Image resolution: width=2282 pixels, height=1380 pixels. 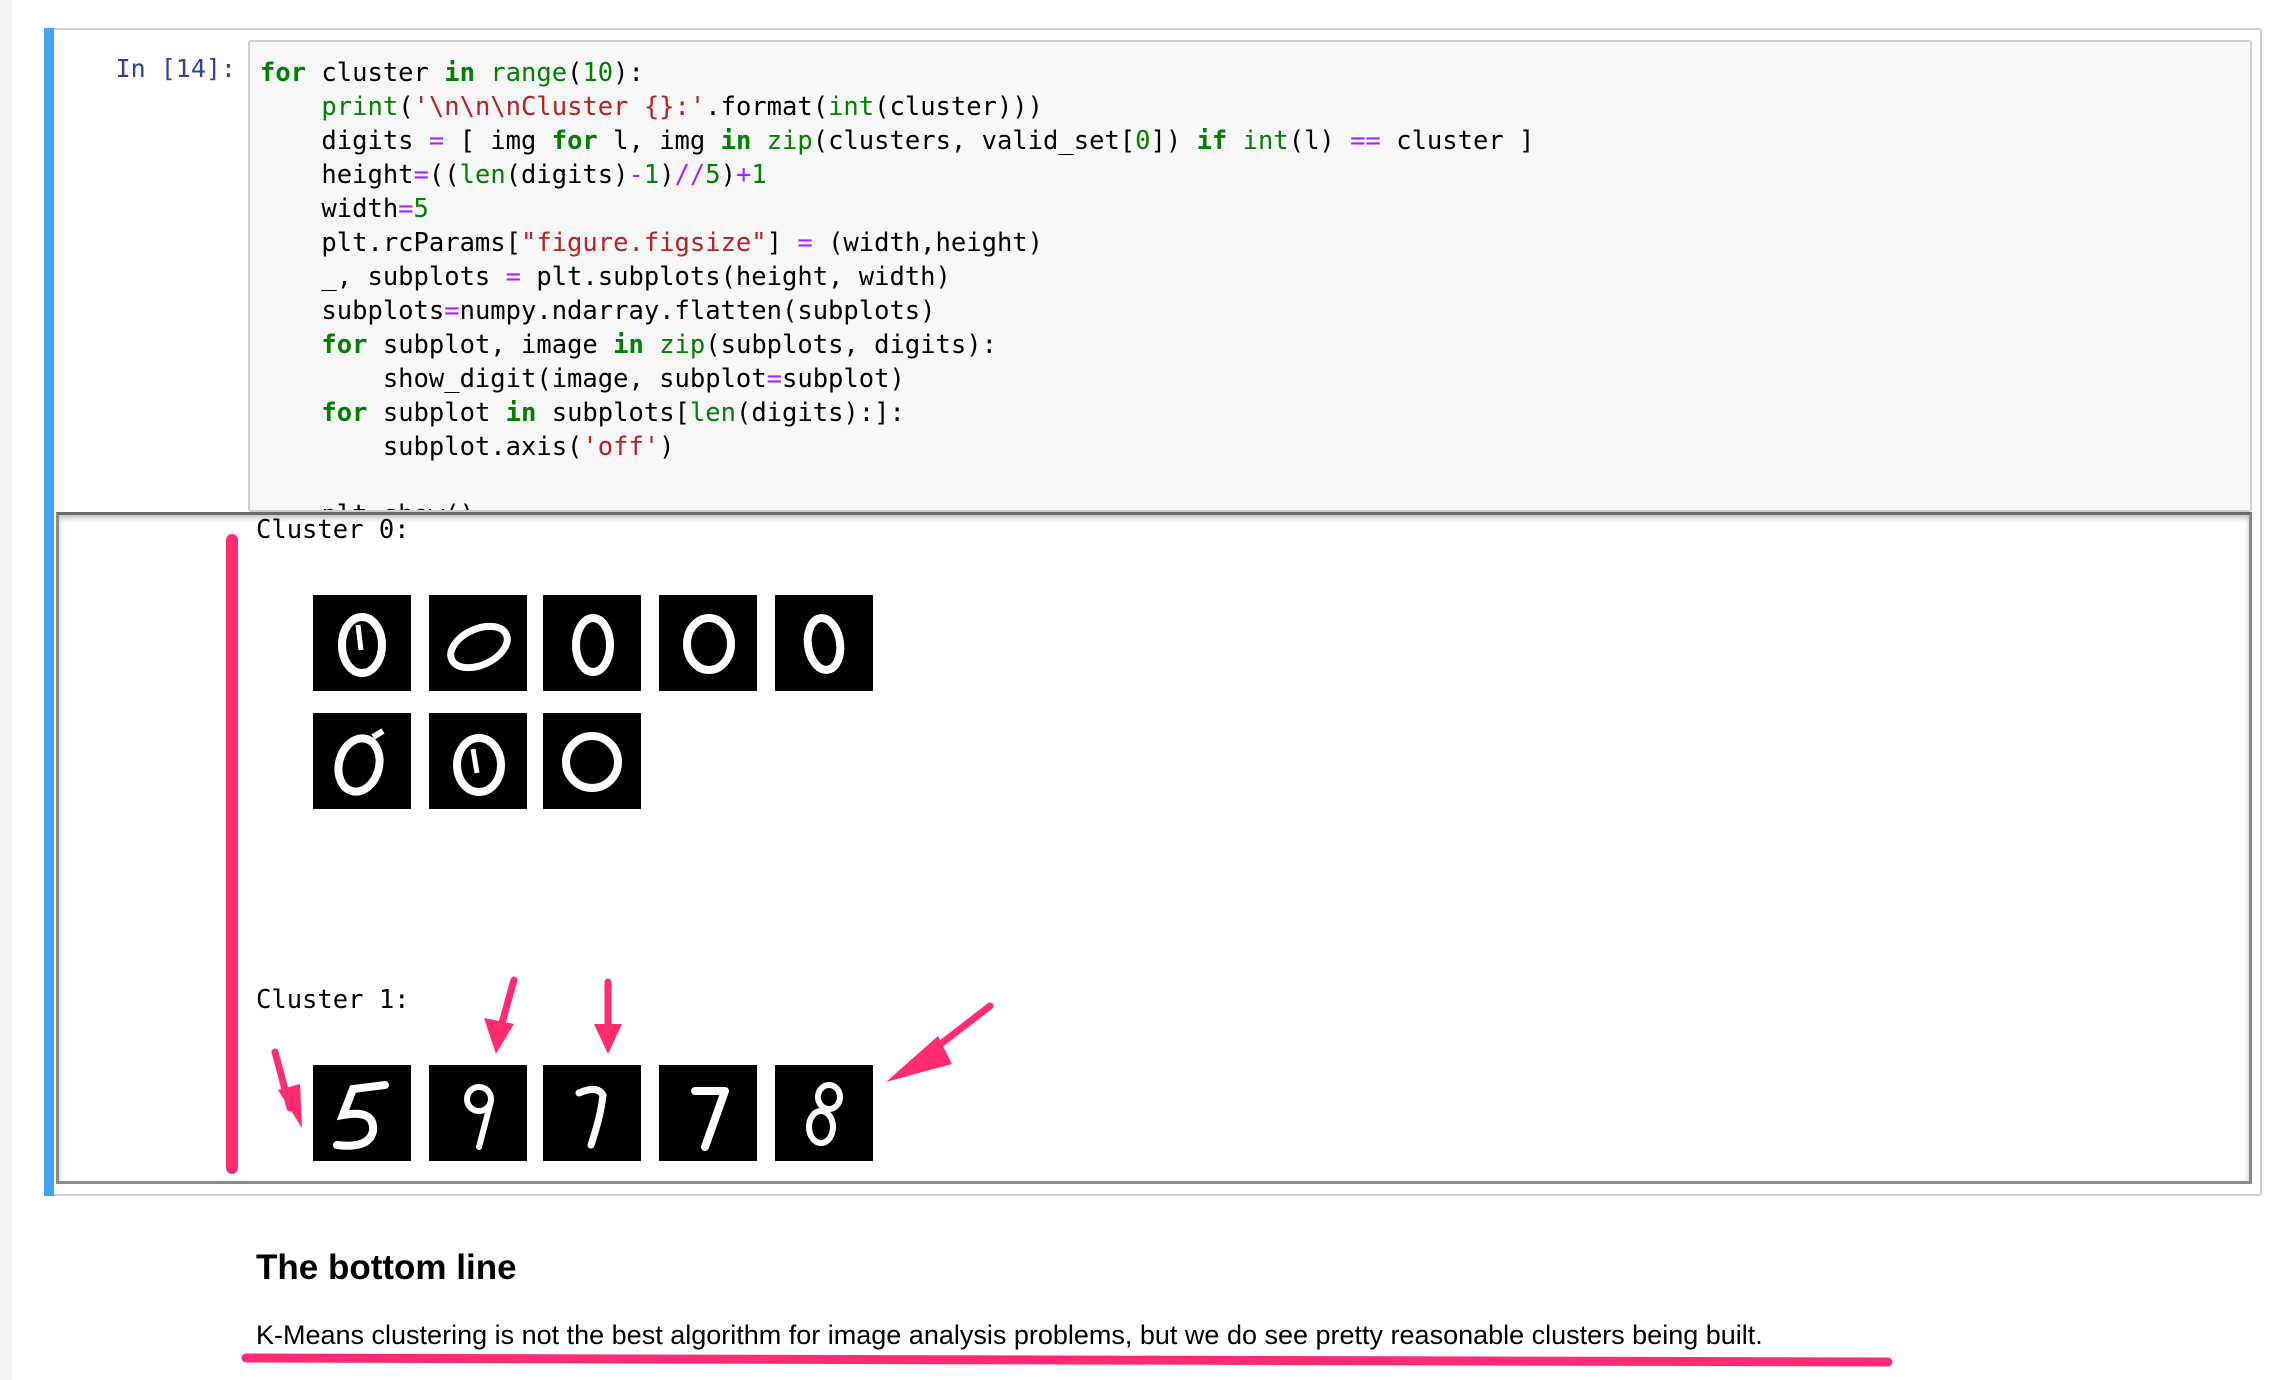 I want to click on cluster-0-label: Cluster 0:, so click(x=333, y=530).